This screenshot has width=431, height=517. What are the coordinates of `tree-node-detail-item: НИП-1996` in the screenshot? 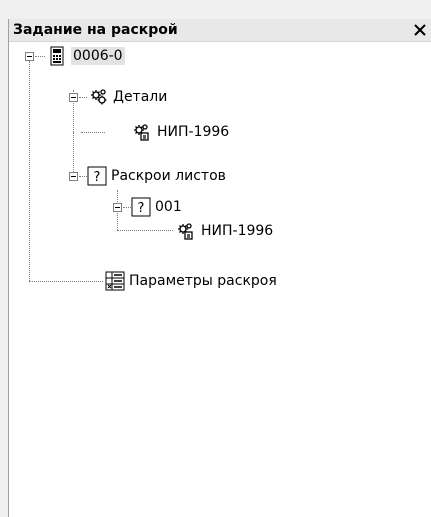 It's located at (193, 132).